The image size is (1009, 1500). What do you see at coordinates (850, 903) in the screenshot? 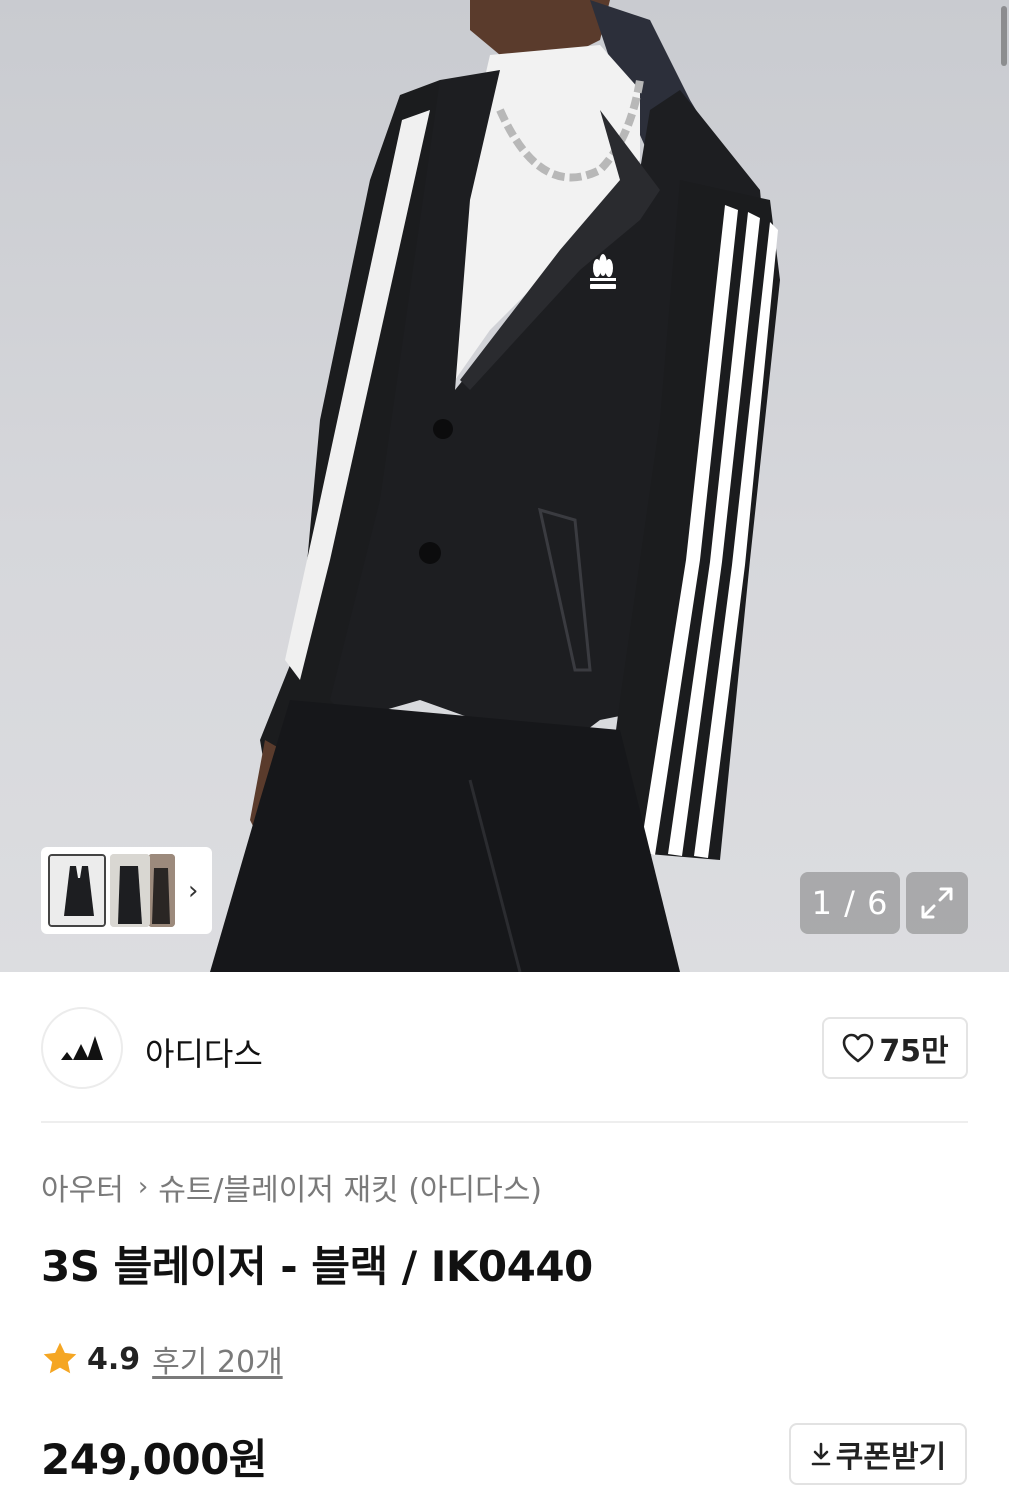
I see `page-indicator: 1 / 6` at bounding box center [850, 903].